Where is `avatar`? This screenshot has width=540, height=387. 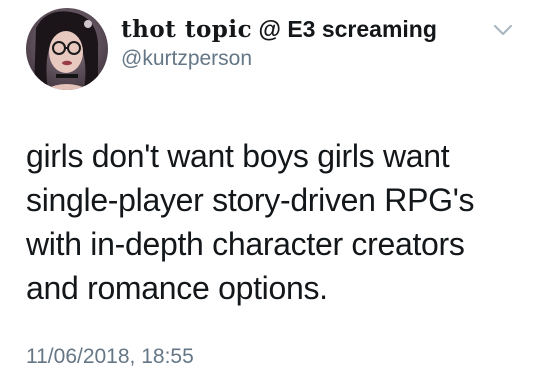
avatar is located at coordinates (67, 49).